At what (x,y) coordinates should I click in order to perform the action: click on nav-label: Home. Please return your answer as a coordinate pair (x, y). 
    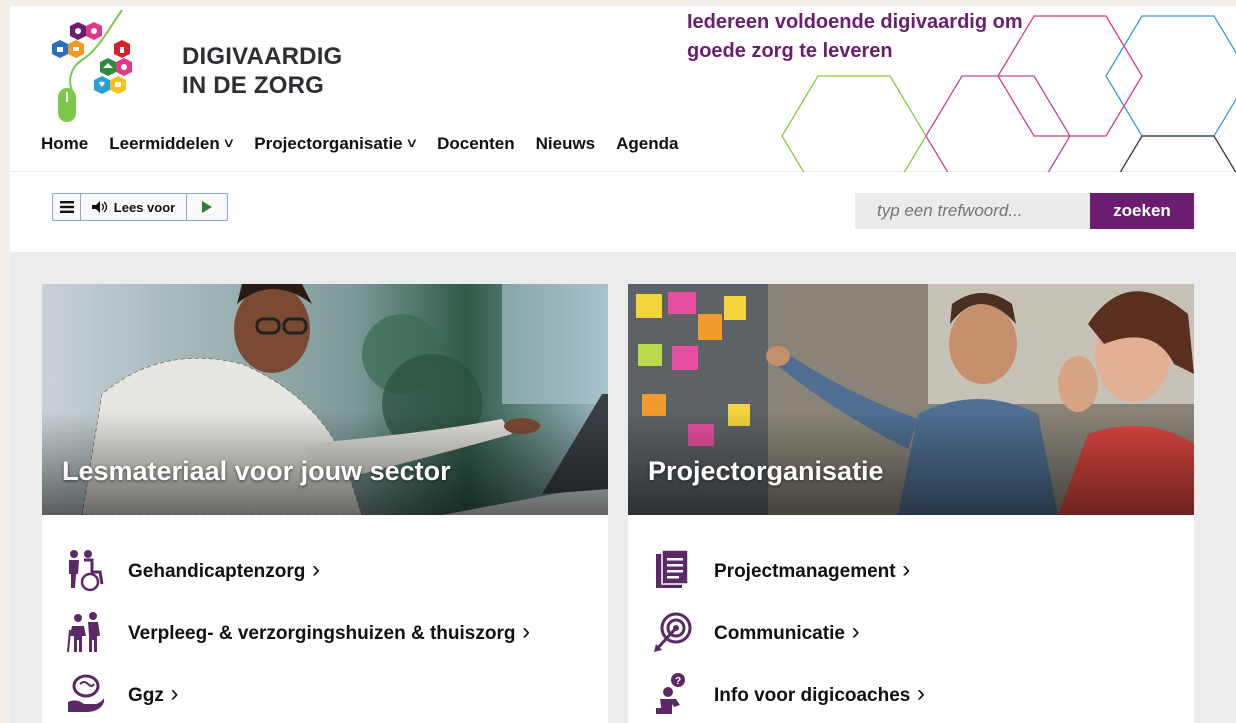
    Looking at the image, I should click on (65, 143).